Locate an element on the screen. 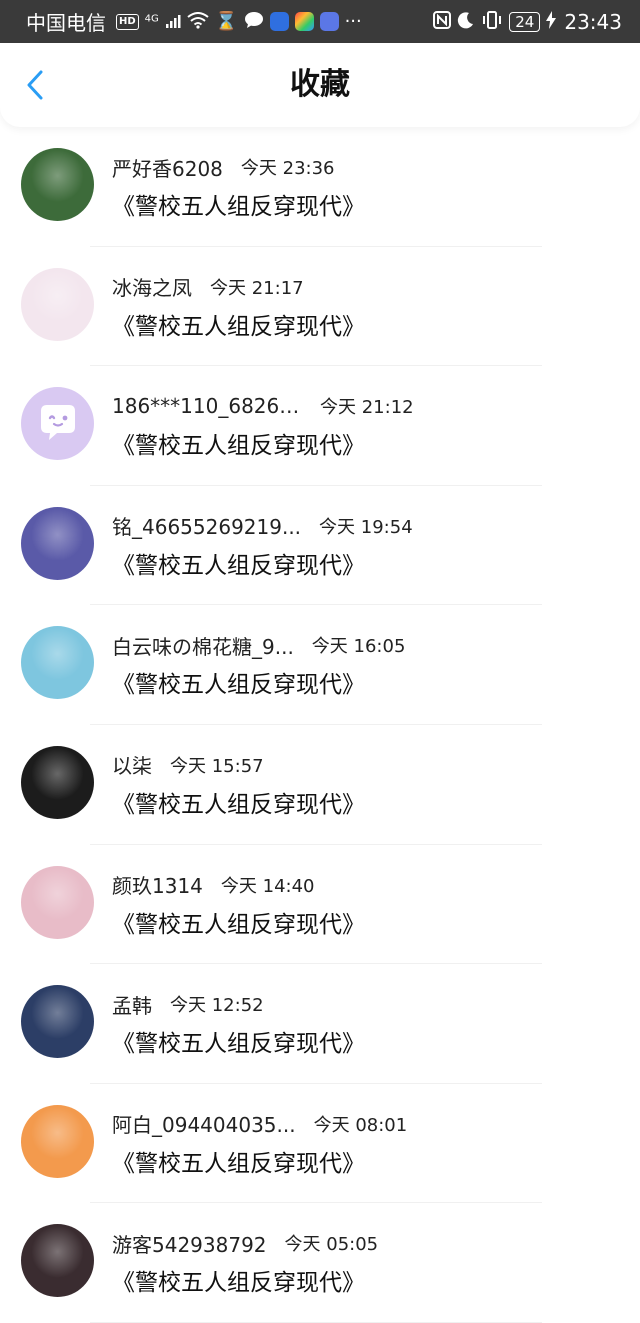  list-item: 冰海之凤 今天 21:17 《警校五人组反穿现代》 is located at coordinates (320, 307).